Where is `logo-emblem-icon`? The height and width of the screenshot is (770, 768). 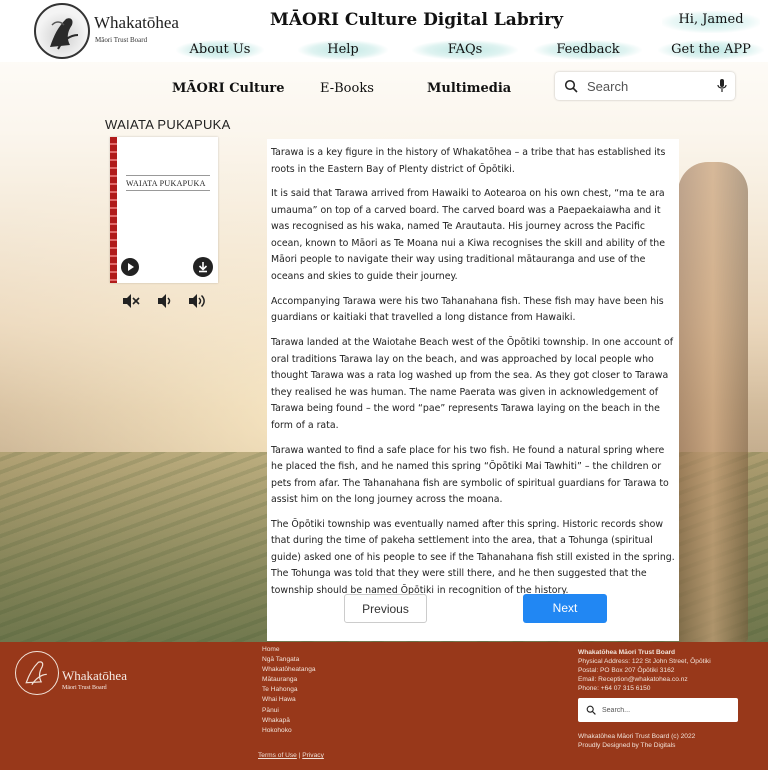 logo-emblem-icon is located at coordinates (62, 31).